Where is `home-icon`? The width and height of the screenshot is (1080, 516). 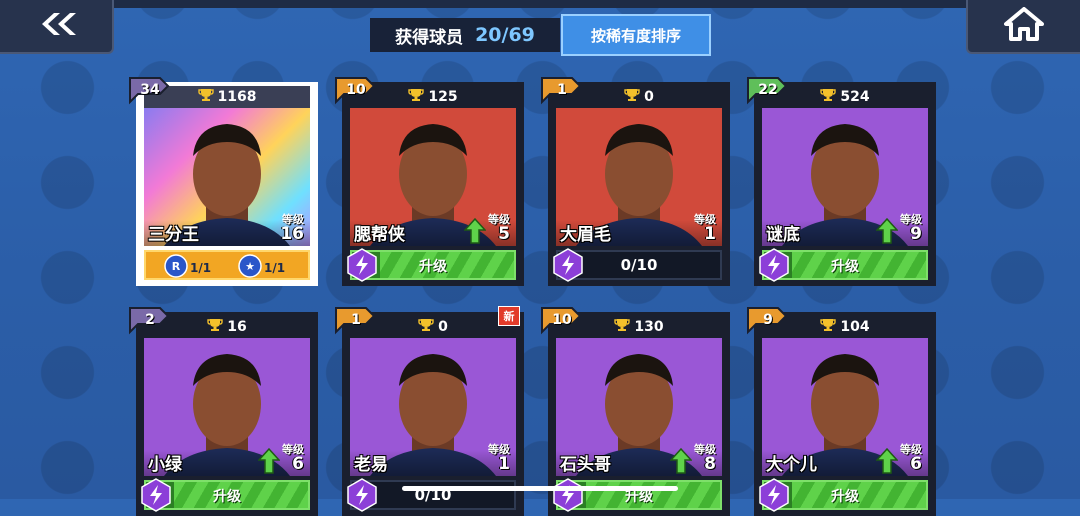 home-icon is located at coordinates (1024, 26).